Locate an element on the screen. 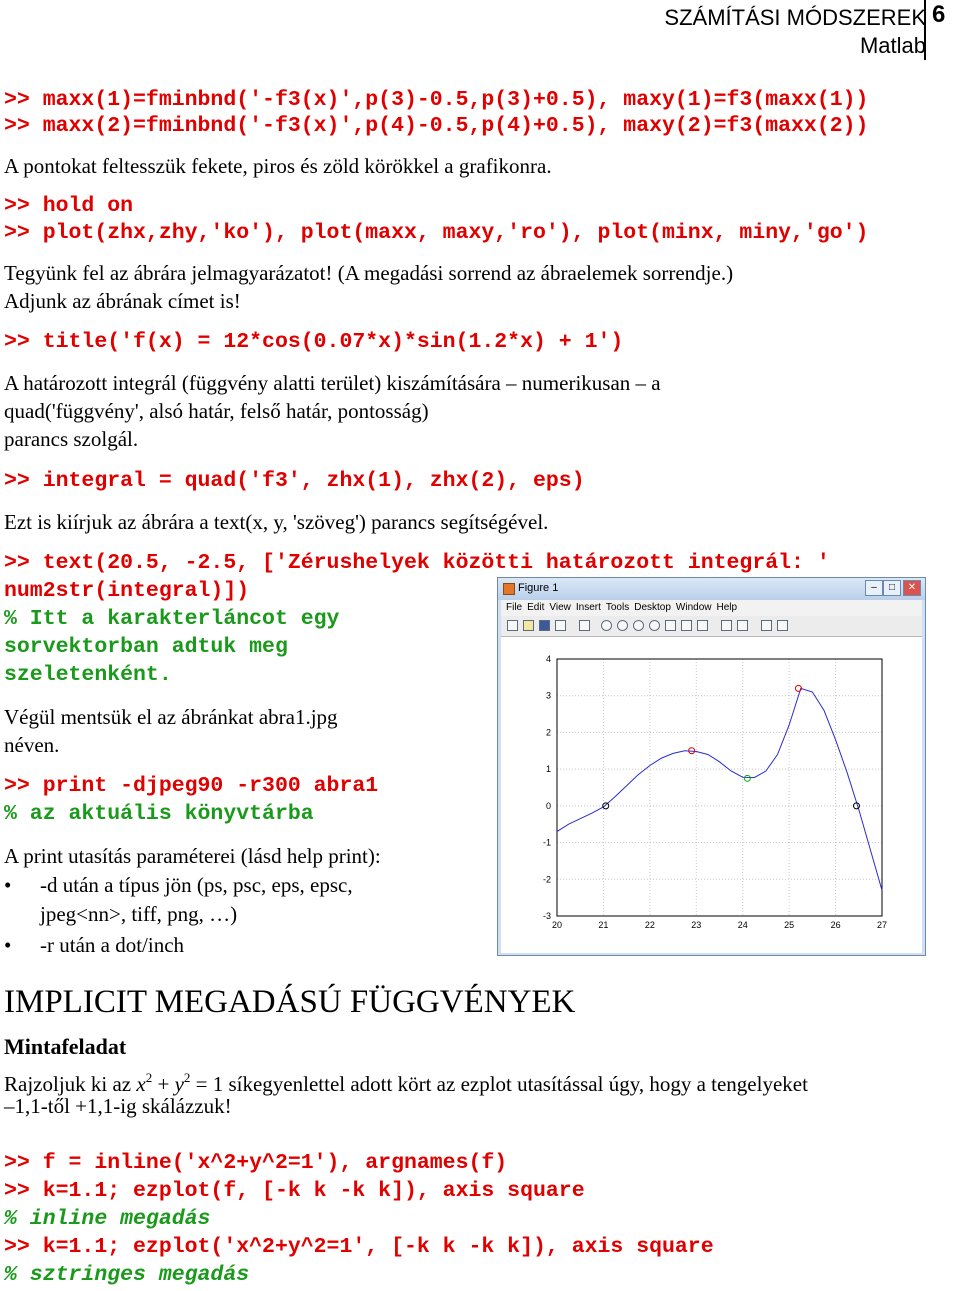 Image resolution: width=960 pixels, height=1291 pixels. bullet-text: -d után a típus jön (ps, psc, eps, epsc, is located at coordinates (196, 885).